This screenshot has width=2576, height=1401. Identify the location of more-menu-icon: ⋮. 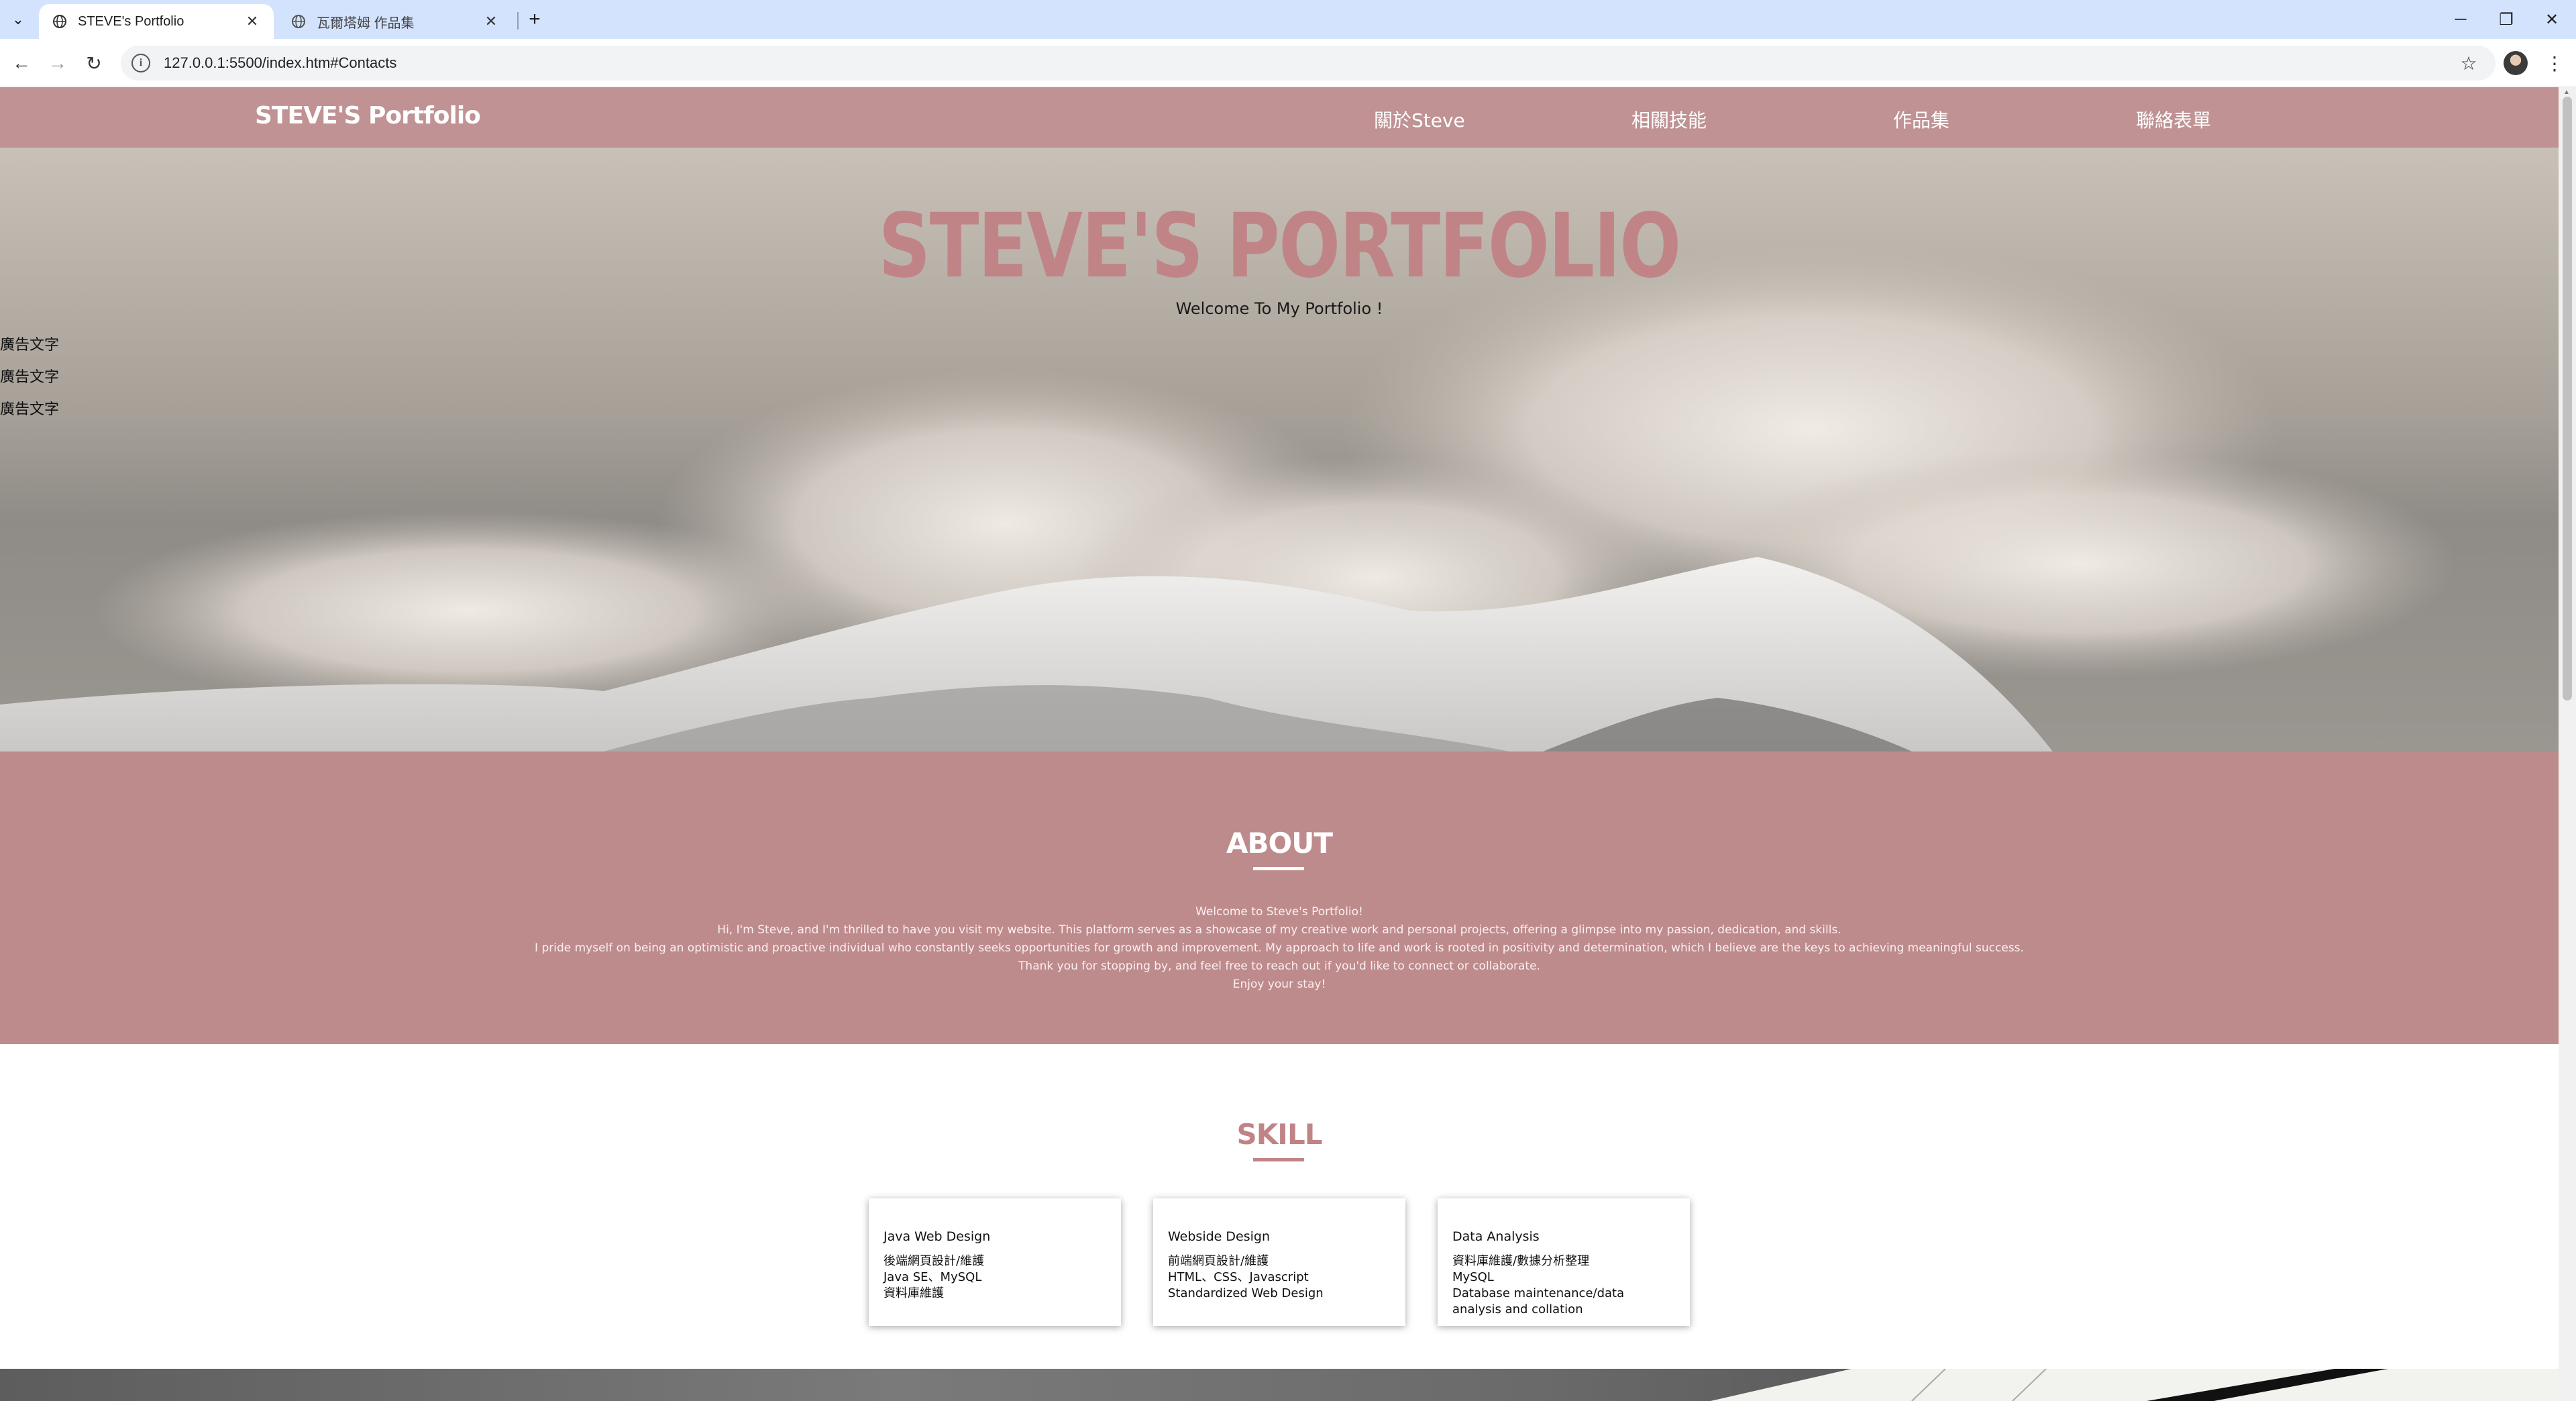
(2554, 63).